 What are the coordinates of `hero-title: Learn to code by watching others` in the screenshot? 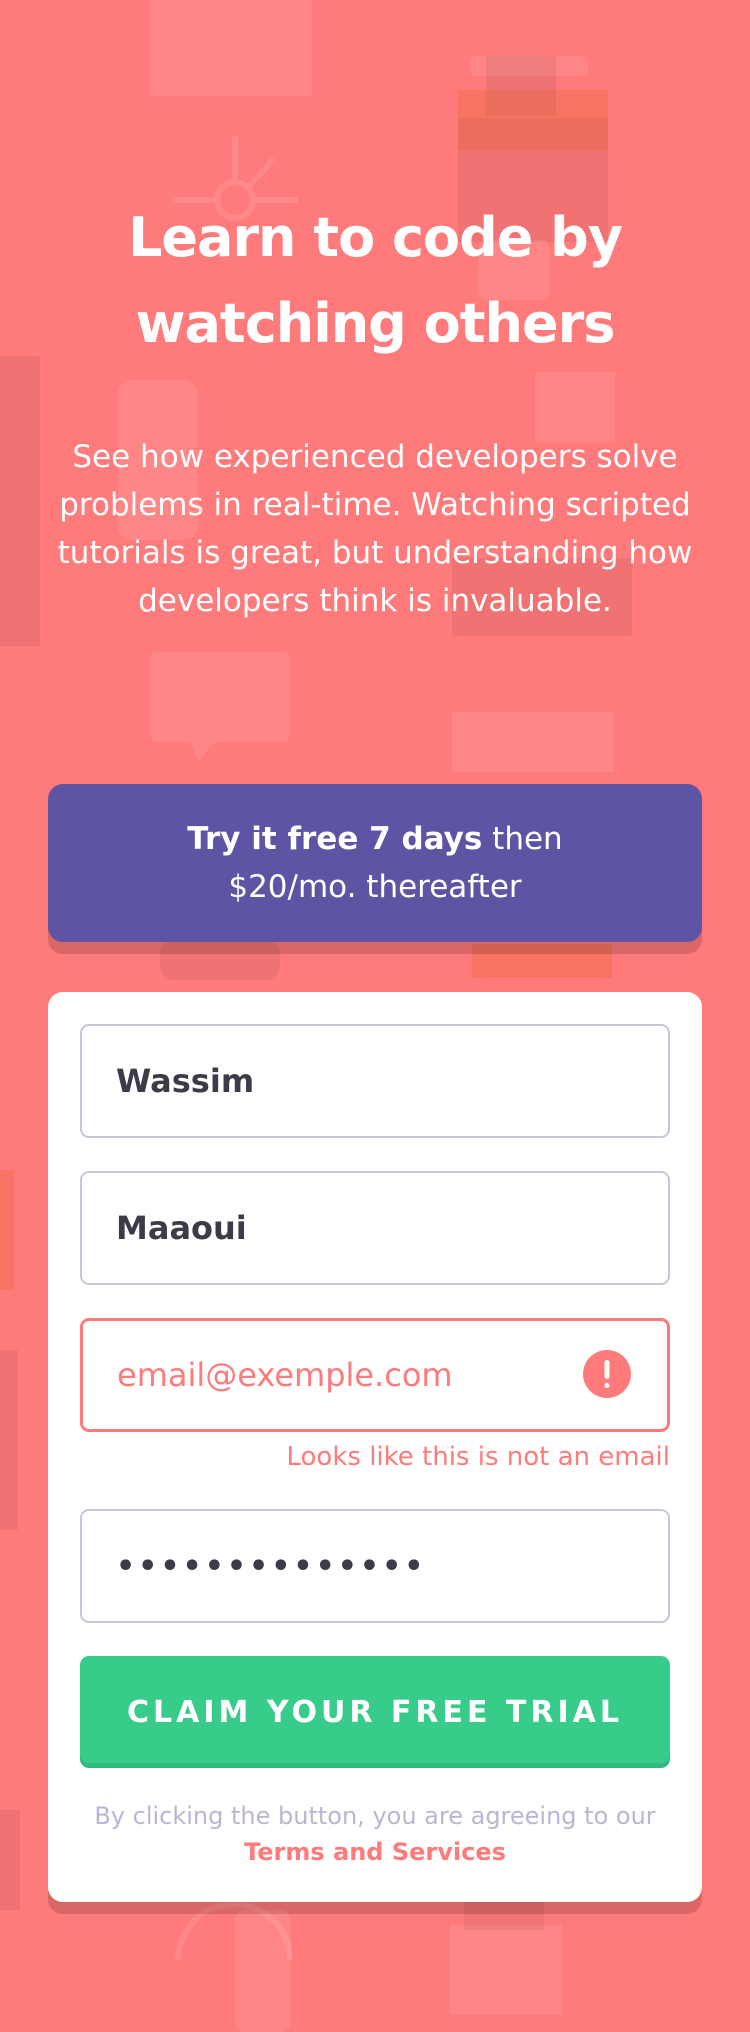 It's located at (375, 281).